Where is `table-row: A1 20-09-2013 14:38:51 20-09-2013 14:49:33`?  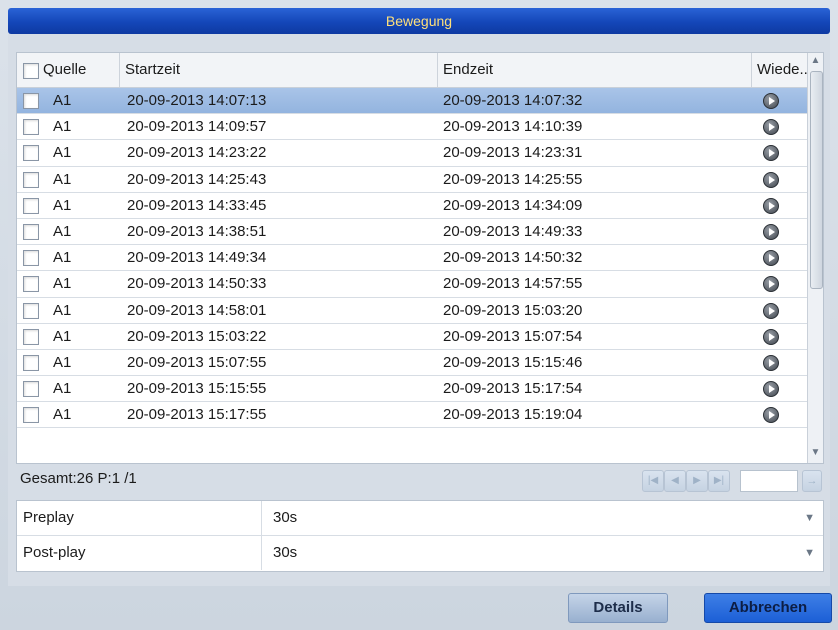
table-row: A1 20-09-2013 14:38:51 20-09-2013 14:49:33 is located at coordinates (412, 232).